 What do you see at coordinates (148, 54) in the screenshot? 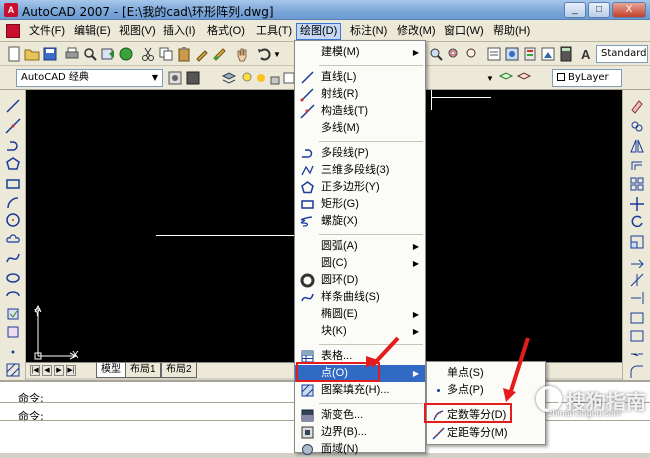
I see `cut-icon` at bounding box center [148, 54].